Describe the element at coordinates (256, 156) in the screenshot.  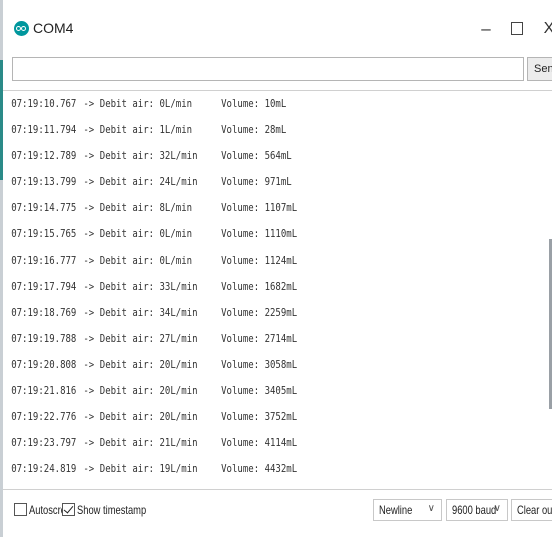
I see `line-volume: Volume: 564mL` at that location.